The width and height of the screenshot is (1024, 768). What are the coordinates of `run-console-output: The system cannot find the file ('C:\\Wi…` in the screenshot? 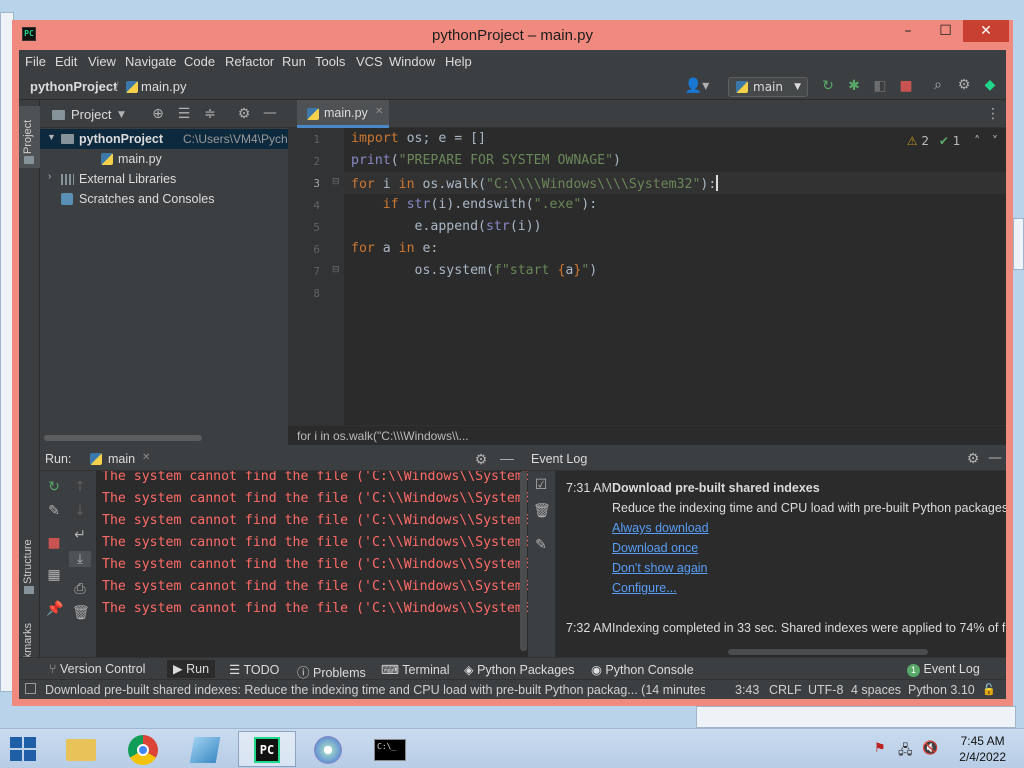 It's located at (312, 564).